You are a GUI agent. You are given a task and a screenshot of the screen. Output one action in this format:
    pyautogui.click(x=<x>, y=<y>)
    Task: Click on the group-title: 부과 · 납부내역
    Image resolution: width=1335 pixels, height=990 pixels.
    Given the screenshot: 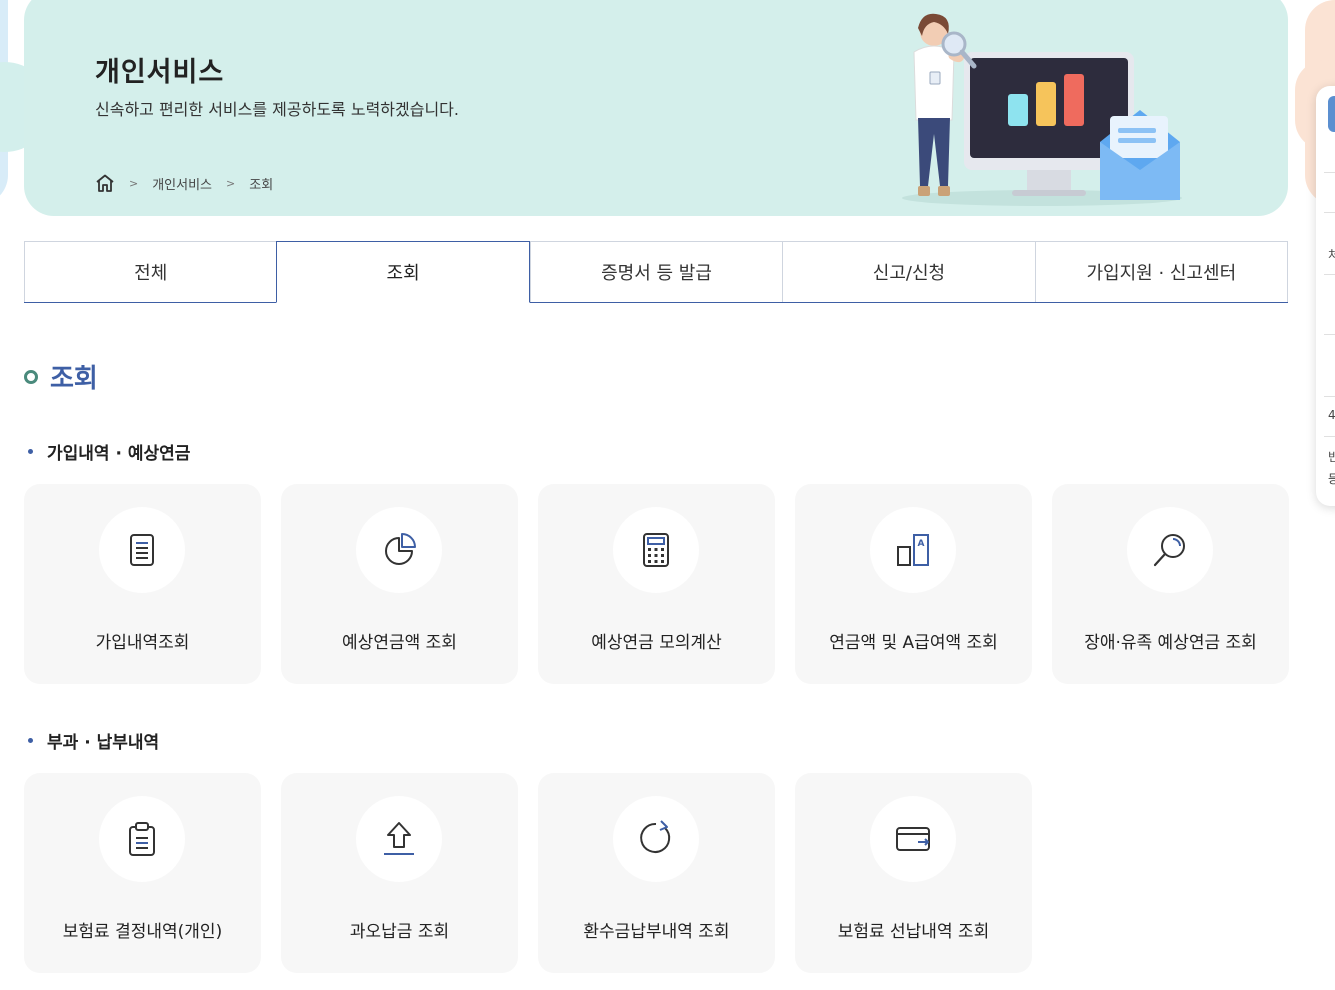 What is the action you would take?
    pyautogui.click(x=103, y=743)
    